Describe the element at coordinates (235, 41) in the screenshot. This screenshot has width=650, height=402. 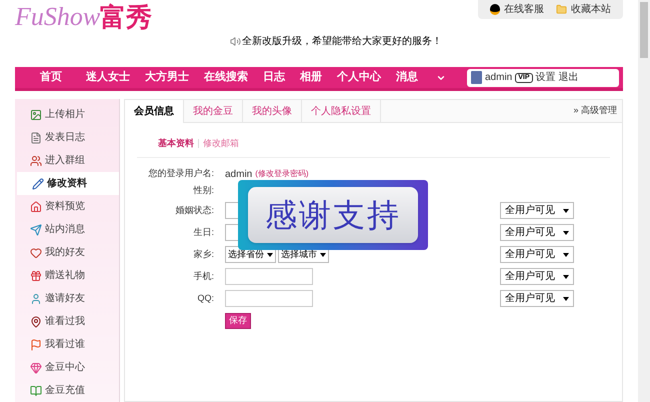
I see `speaker-icon` at that location.